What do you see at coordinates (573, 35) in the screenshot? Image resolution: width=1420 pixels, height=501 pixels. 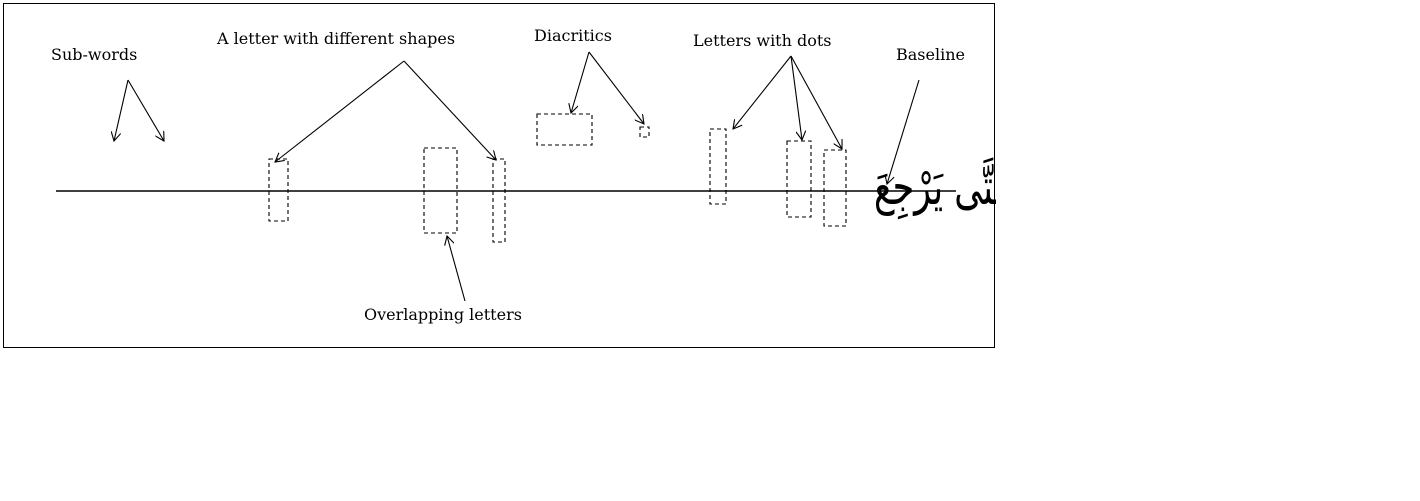 I see `label-diacritics: Diacritics` at bounding box center [573, 35].